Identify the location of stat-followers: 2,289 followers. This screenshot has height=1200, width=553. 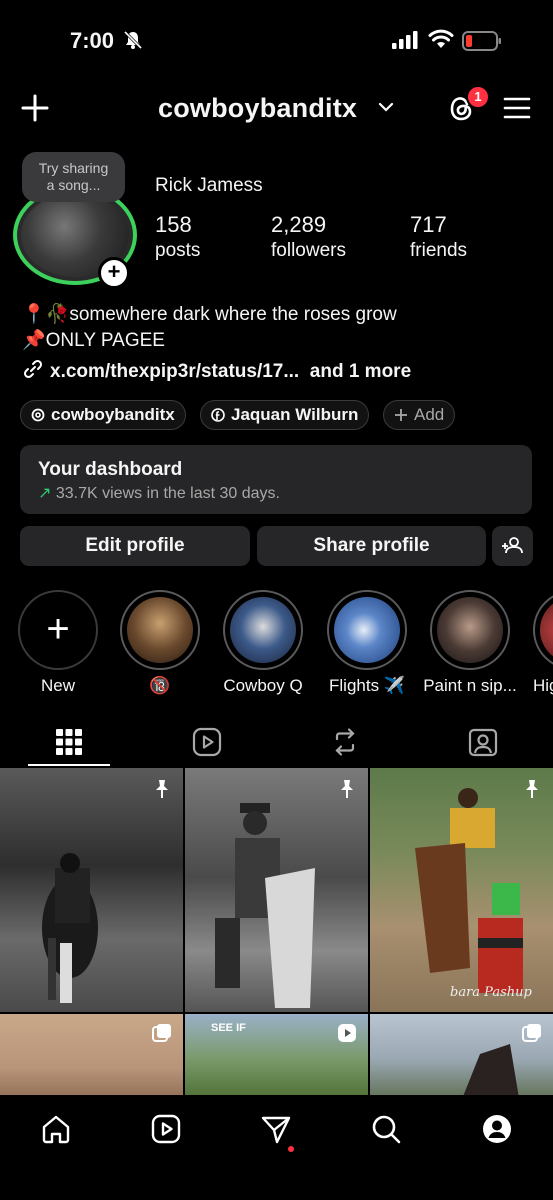
(308, 237).